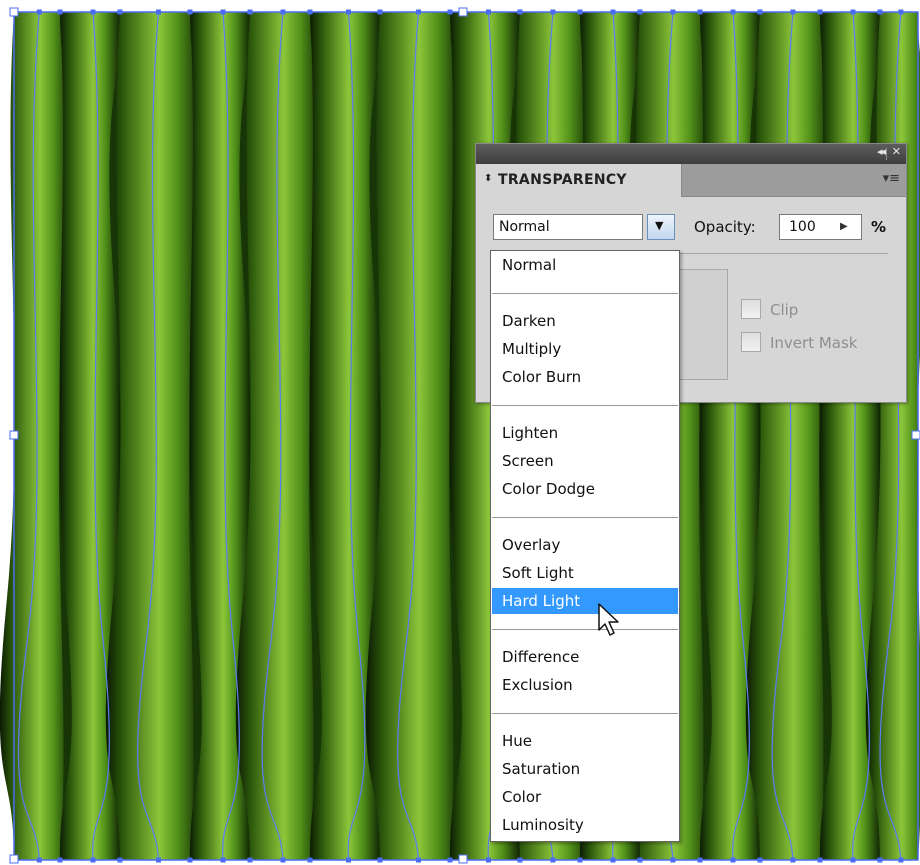 This screenshot has height=865, width=920. Describe the element at coordinates (814, 343) in the screenshot. I see `invert-mask-label: Invert Mask` at that location.